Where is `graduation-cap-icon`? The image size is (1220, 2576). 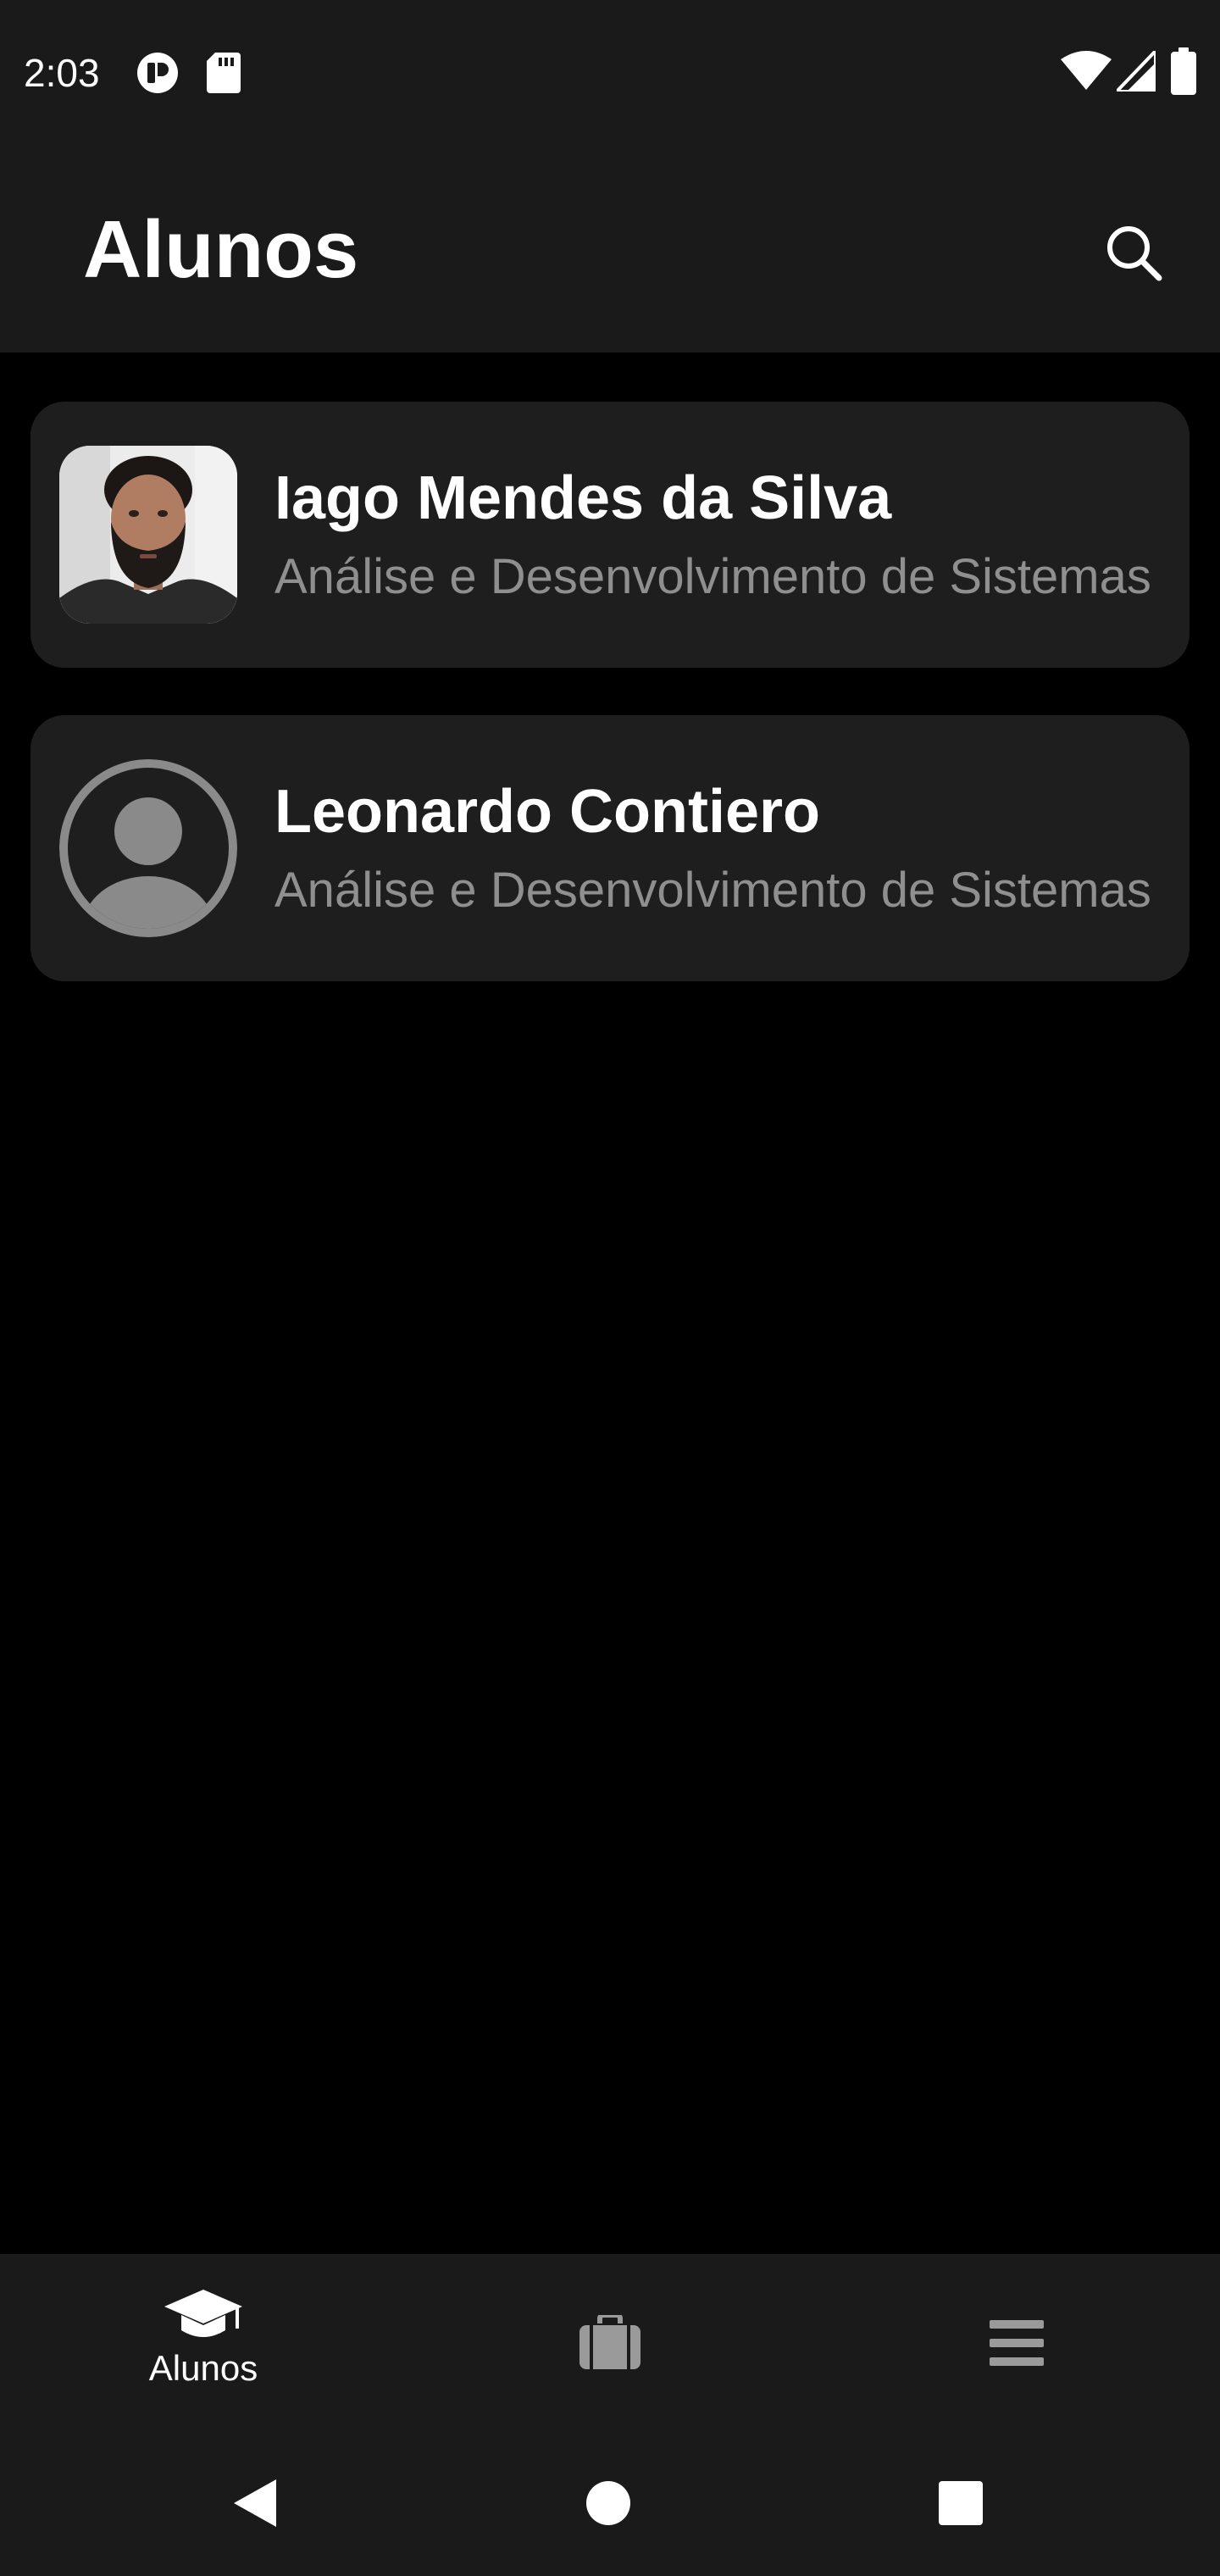 graduation-cap-icon is located at coordinates (203, 2313).